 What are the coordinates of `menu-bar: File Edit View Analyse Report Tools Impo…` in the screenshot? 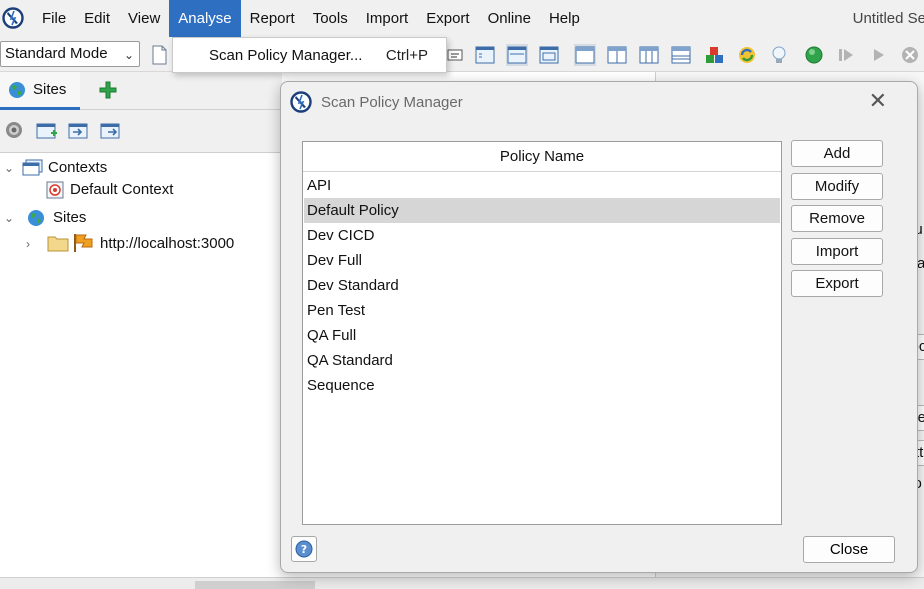 It's located at (462, 18).